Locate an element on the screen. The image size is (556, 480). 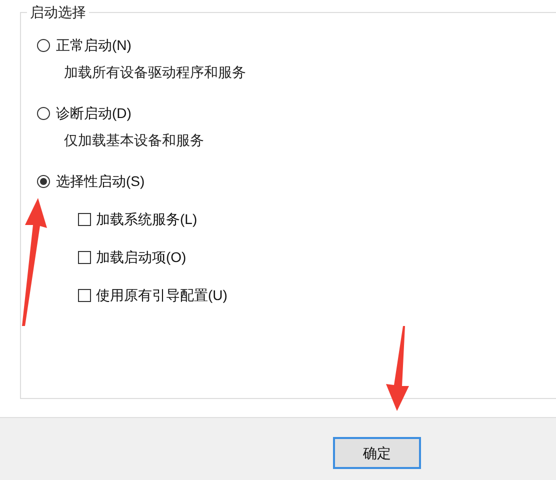
radio-label: 诊断启动(D) is located at coordinates (94, 113).